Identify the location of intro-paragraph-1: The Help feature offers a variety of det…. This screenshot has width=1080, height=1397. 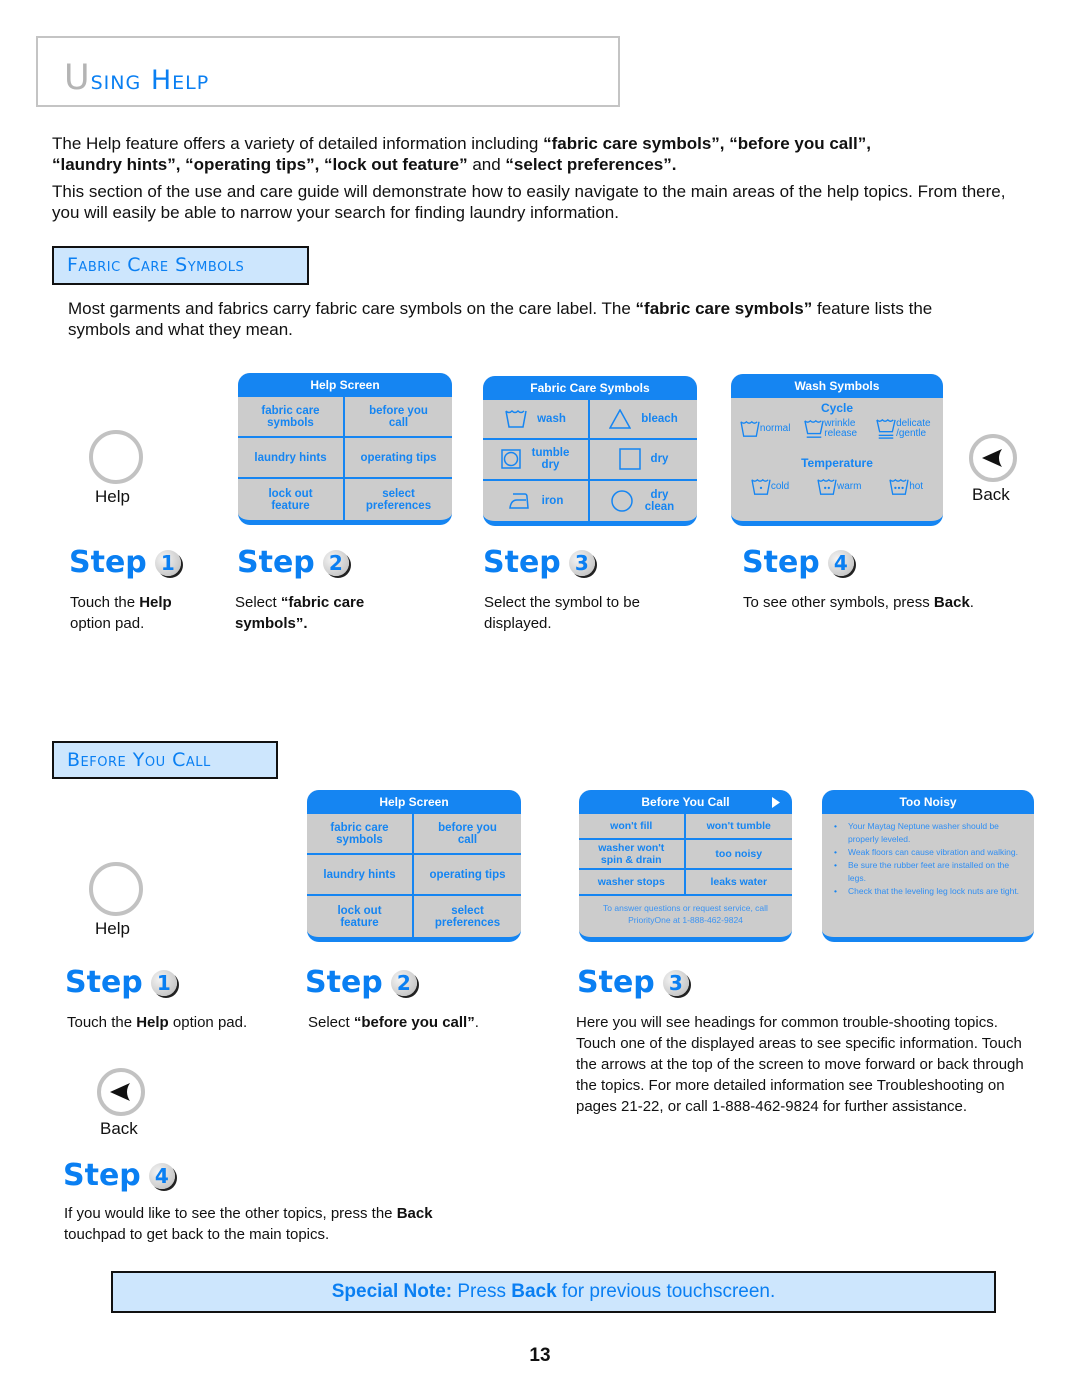
(461, 154).